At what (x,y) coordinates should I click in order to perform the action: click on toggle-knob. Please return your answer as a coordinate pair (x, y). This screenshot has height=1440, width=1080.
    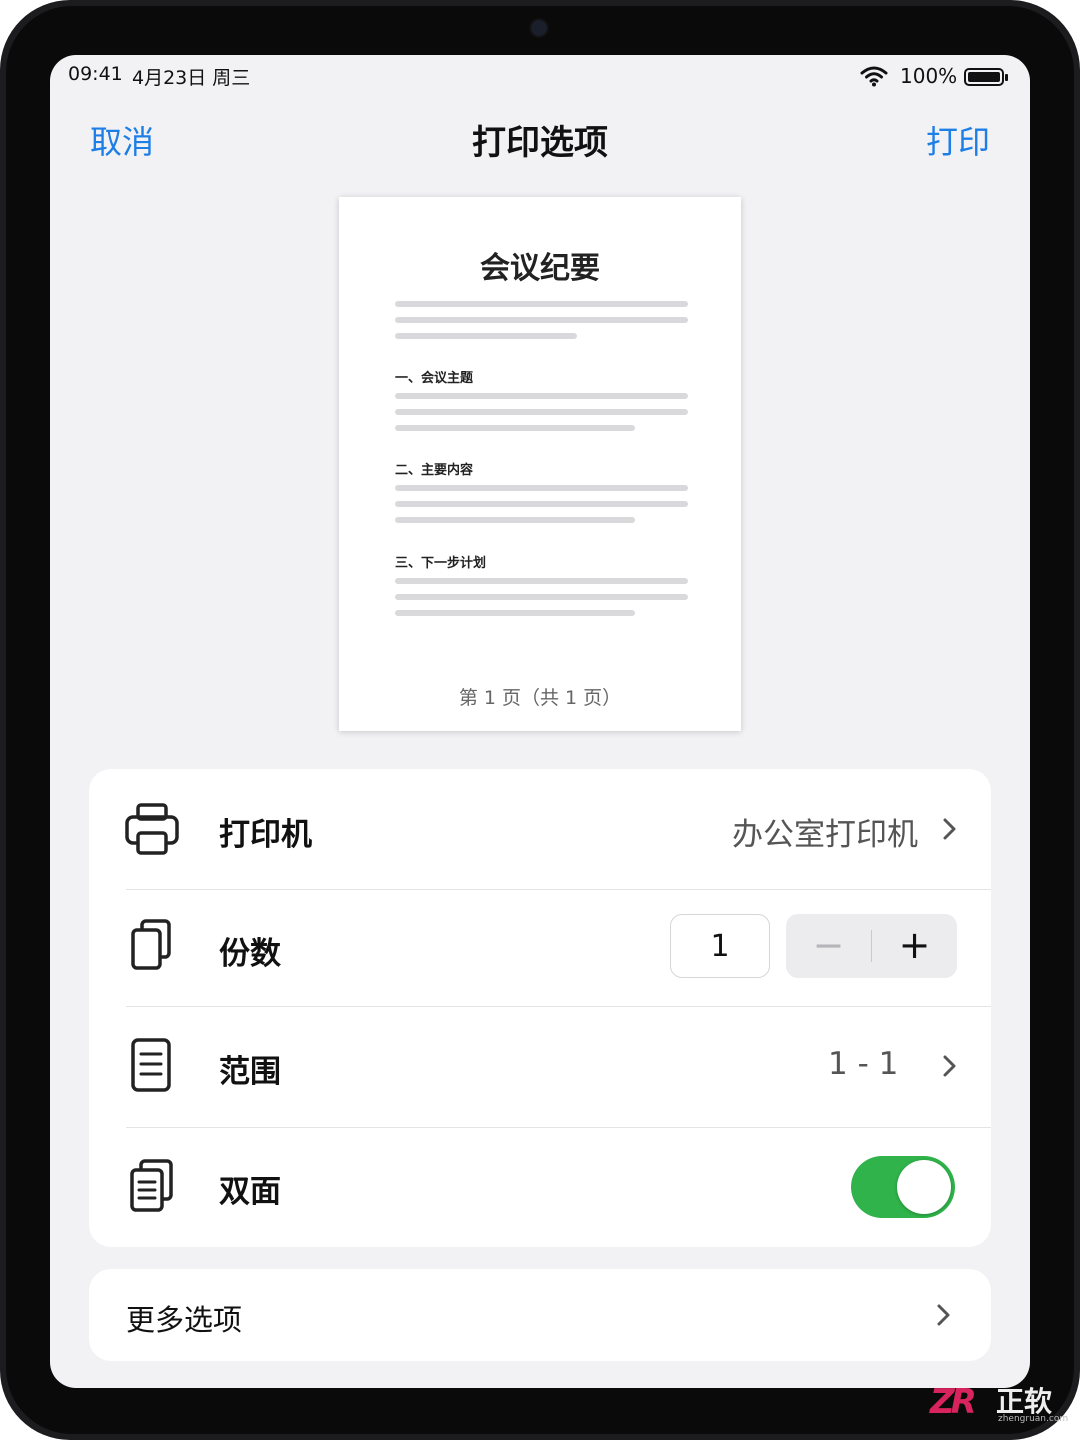
    Looking at the image, I should click on (924, 1187).